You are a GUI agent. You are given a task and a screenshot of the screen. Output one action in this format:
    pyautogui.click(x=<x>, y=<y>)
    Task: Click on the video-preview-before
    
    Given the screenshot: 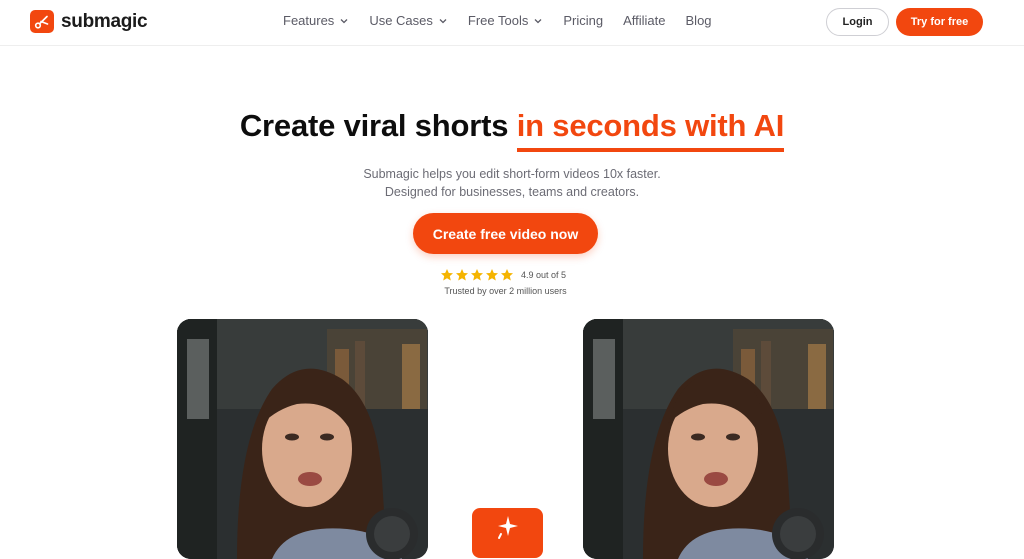 What is the action you would take?
    pyautogui.click(x=302, y=439)
    